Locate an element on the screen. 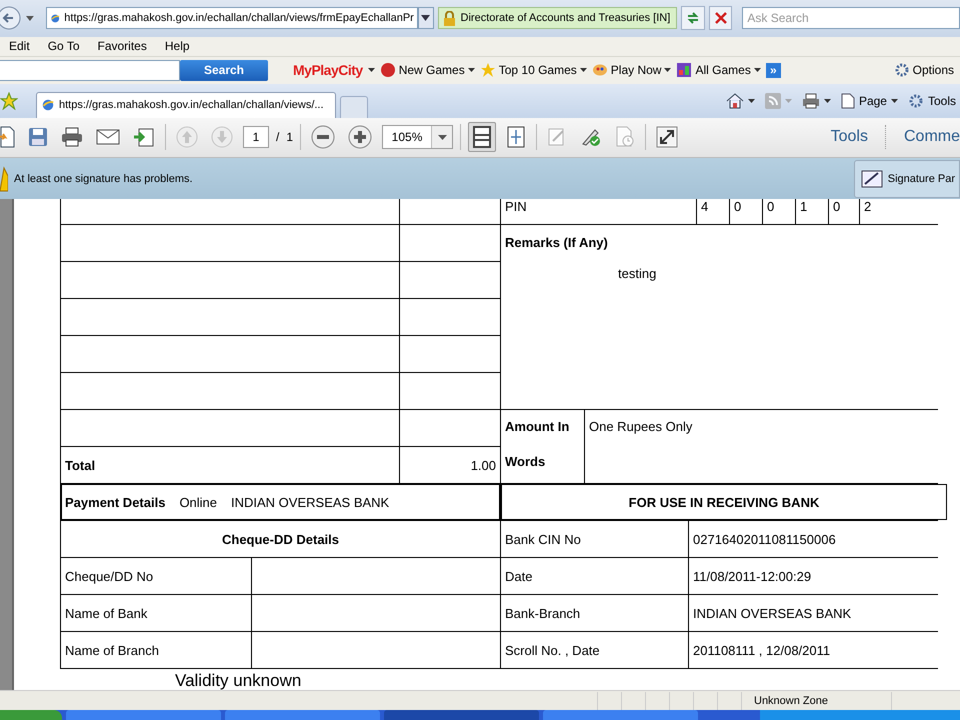  star-icon is located at coordinates (488, 70).